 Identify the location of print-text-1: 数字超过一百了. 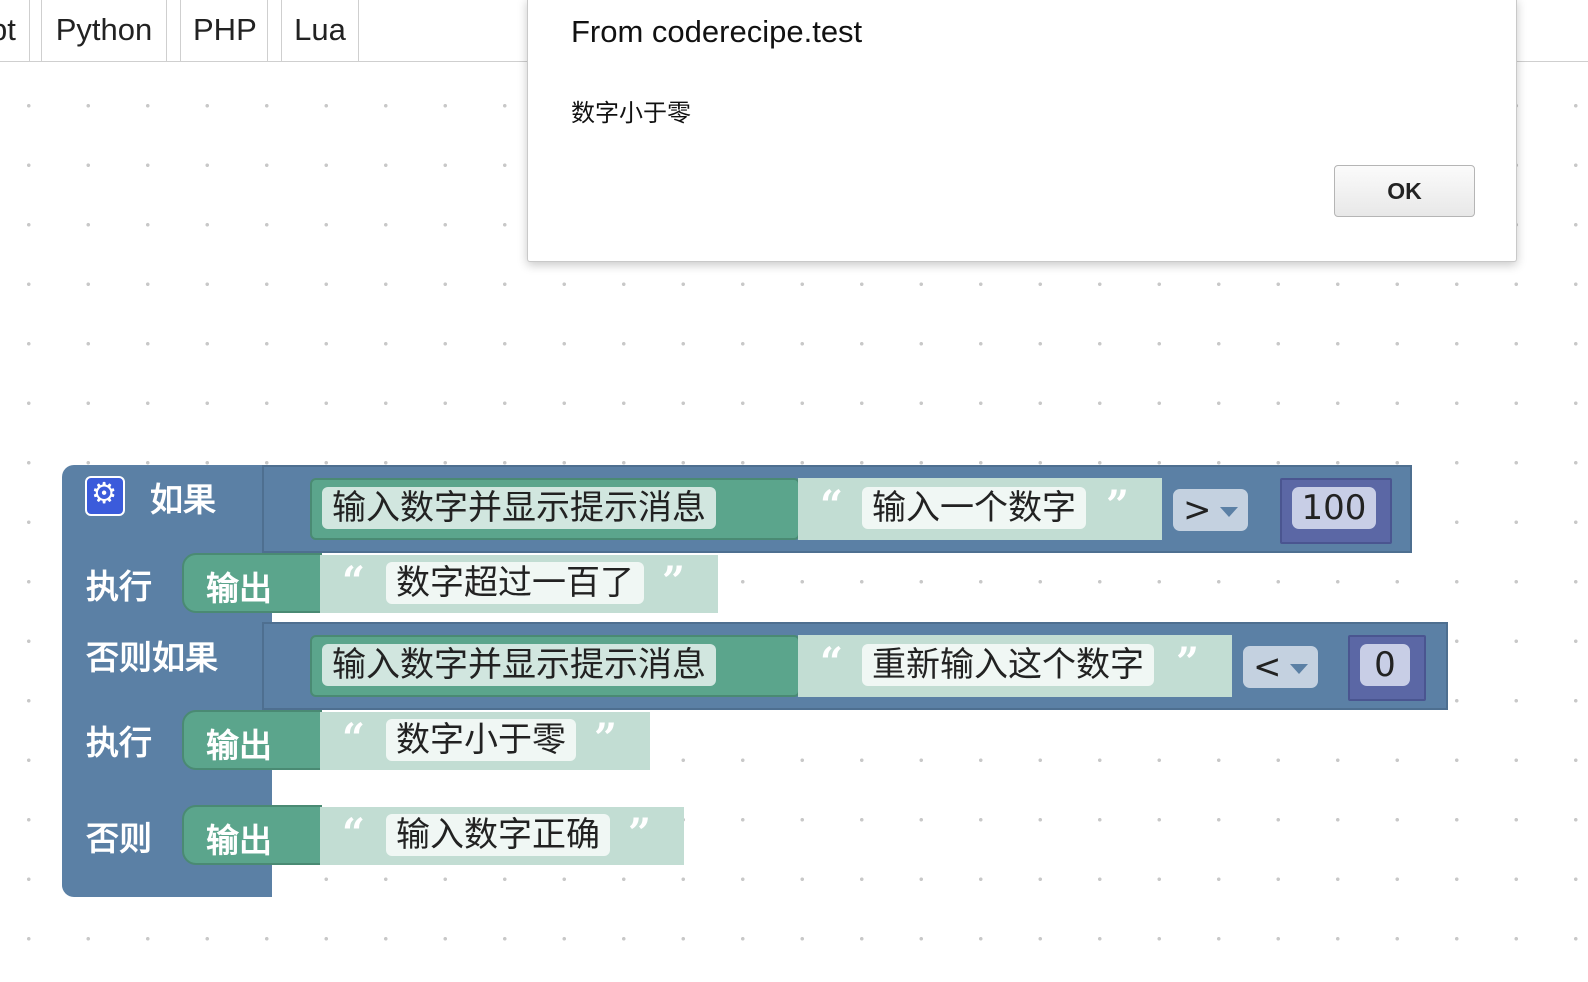
(515, 583).